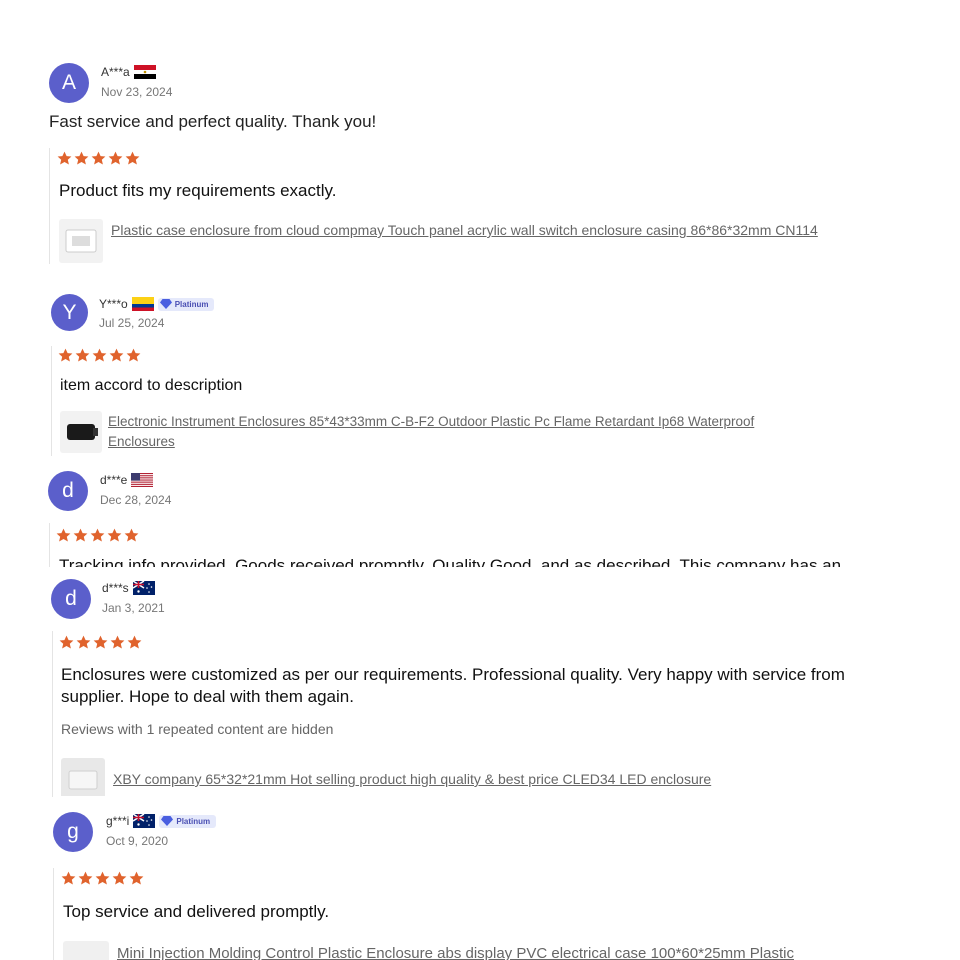 This screenshot has height=960, width=960. I want to click on reviewer-name-text: A***a, so click(115, 72).